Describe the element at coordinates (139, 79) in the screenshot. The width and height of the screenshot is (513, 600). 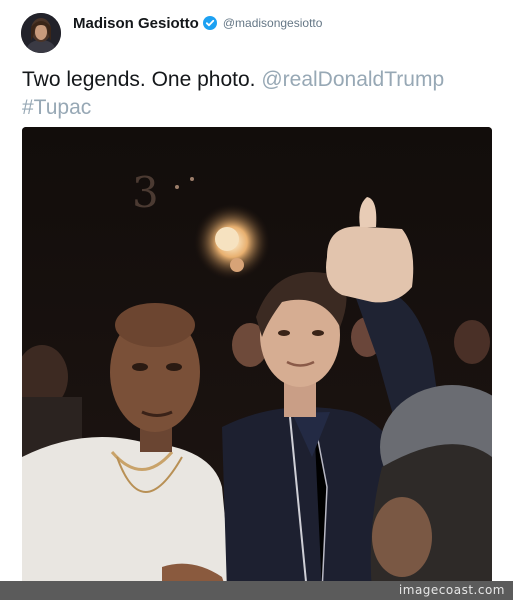
I see `tweet-text-body: Two legends. One photo.` at that location.